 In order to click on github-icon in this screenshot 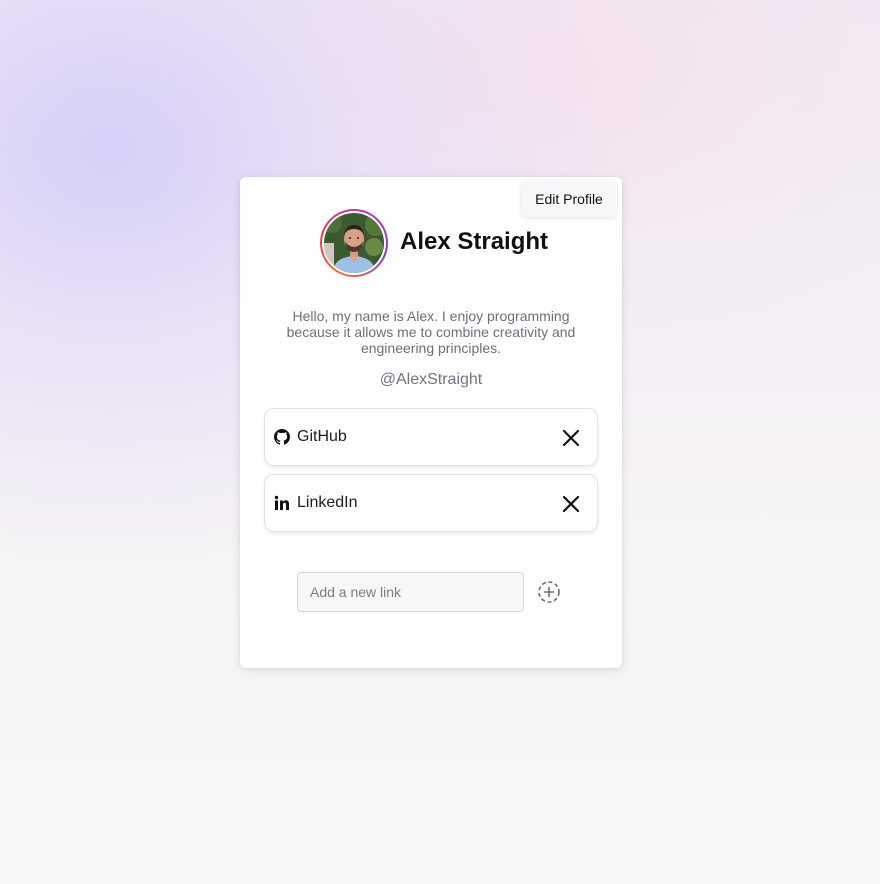, I will do `click(282, 437)`.